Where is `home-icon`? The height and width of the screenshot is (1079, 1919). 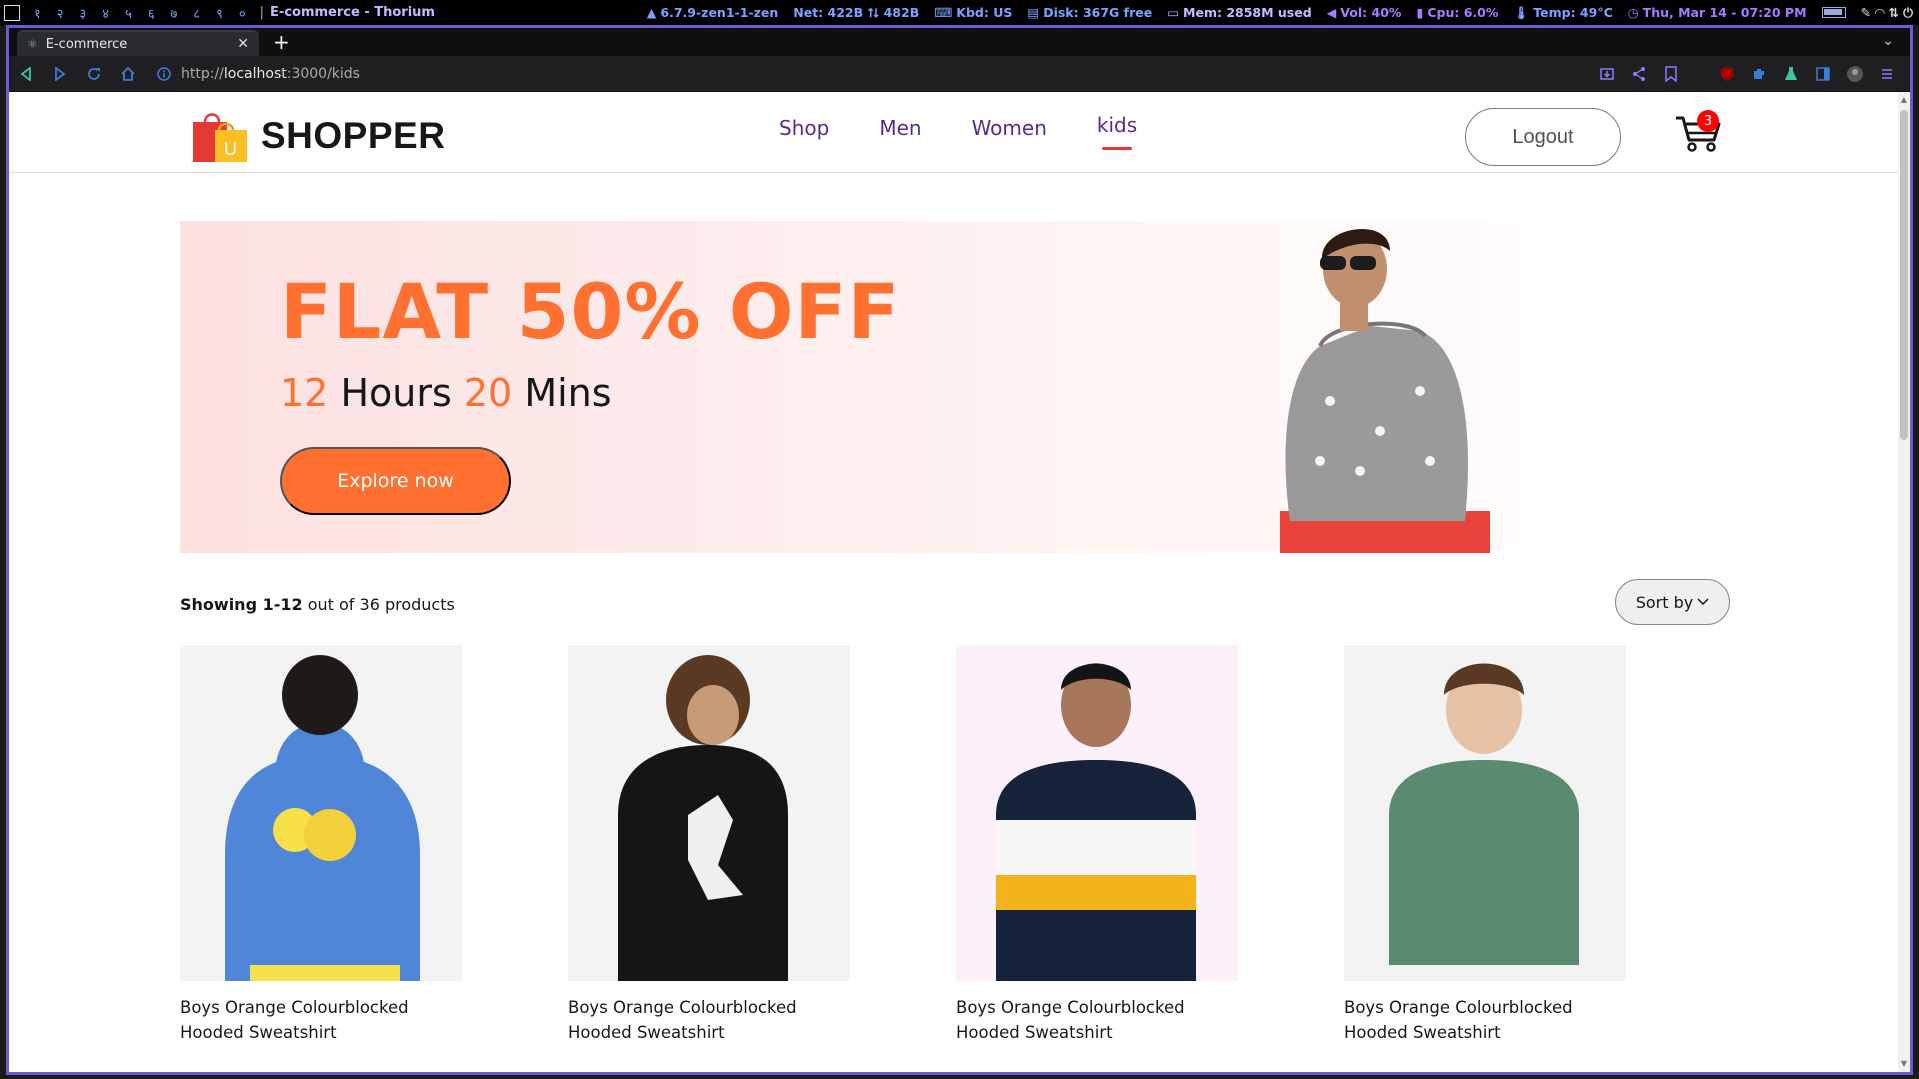
home-icon is located at coordinates (128, 73).